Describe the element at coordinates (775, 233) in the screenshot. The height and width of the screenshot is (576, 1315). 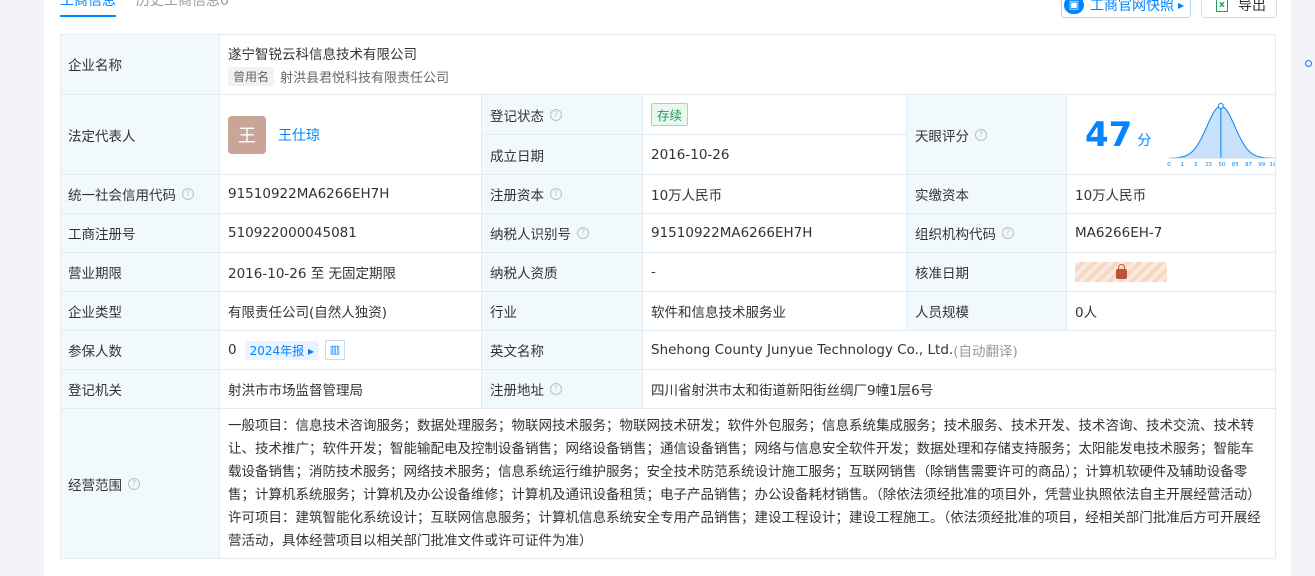
I see `taxpayer-id: 91510922MA6266EH7H` at that location.